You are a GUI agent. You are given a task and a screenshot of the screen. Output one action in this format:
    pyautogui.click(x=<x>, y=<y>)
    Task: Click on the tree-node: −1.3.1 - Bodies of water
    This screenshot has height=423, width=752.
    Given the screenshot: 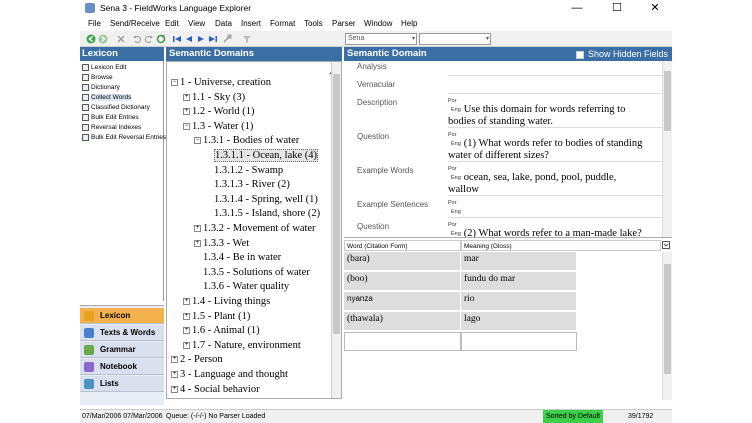 What is the action you would take?
    pyautogui.click(x=246, y=141)
    